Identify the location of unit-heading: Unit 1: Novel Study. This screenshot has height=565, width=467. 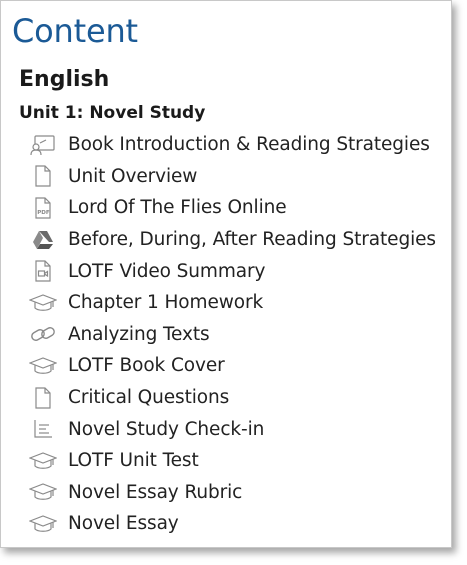
(112, 113).